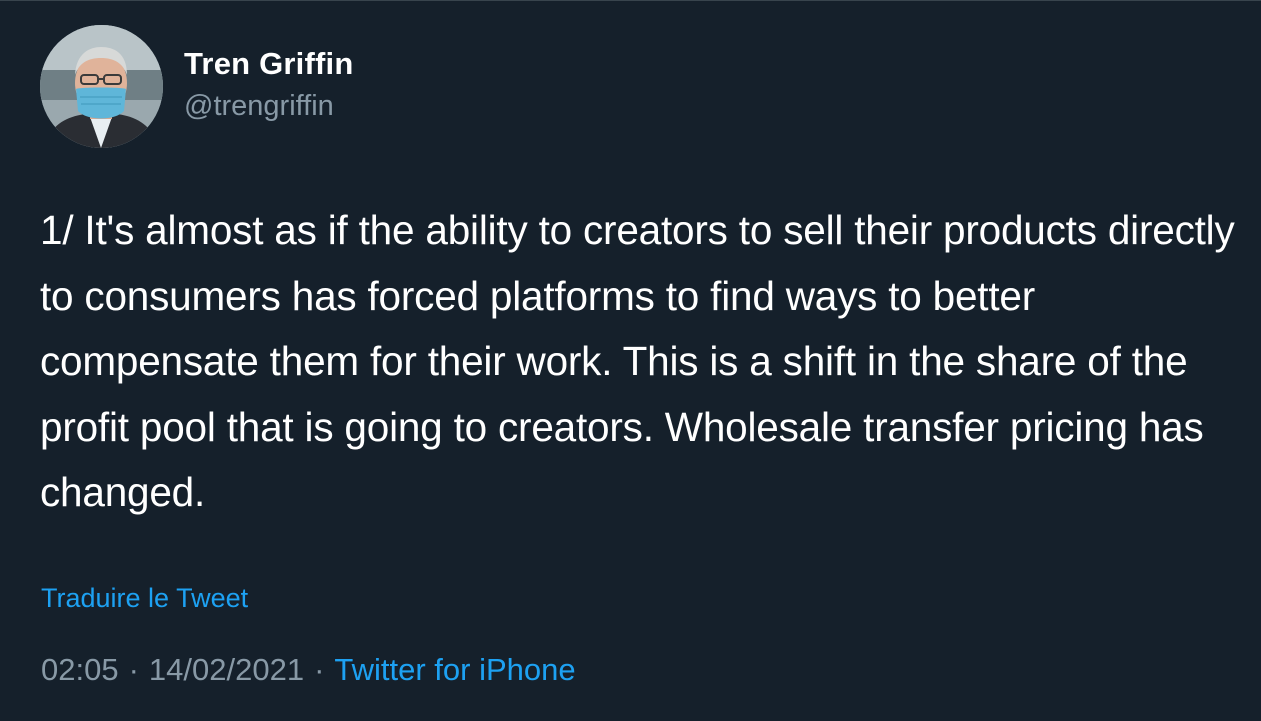 This screenshot has height=721, width=1261. I want to click on author-handle: @trengriffin, so click(268, 106).